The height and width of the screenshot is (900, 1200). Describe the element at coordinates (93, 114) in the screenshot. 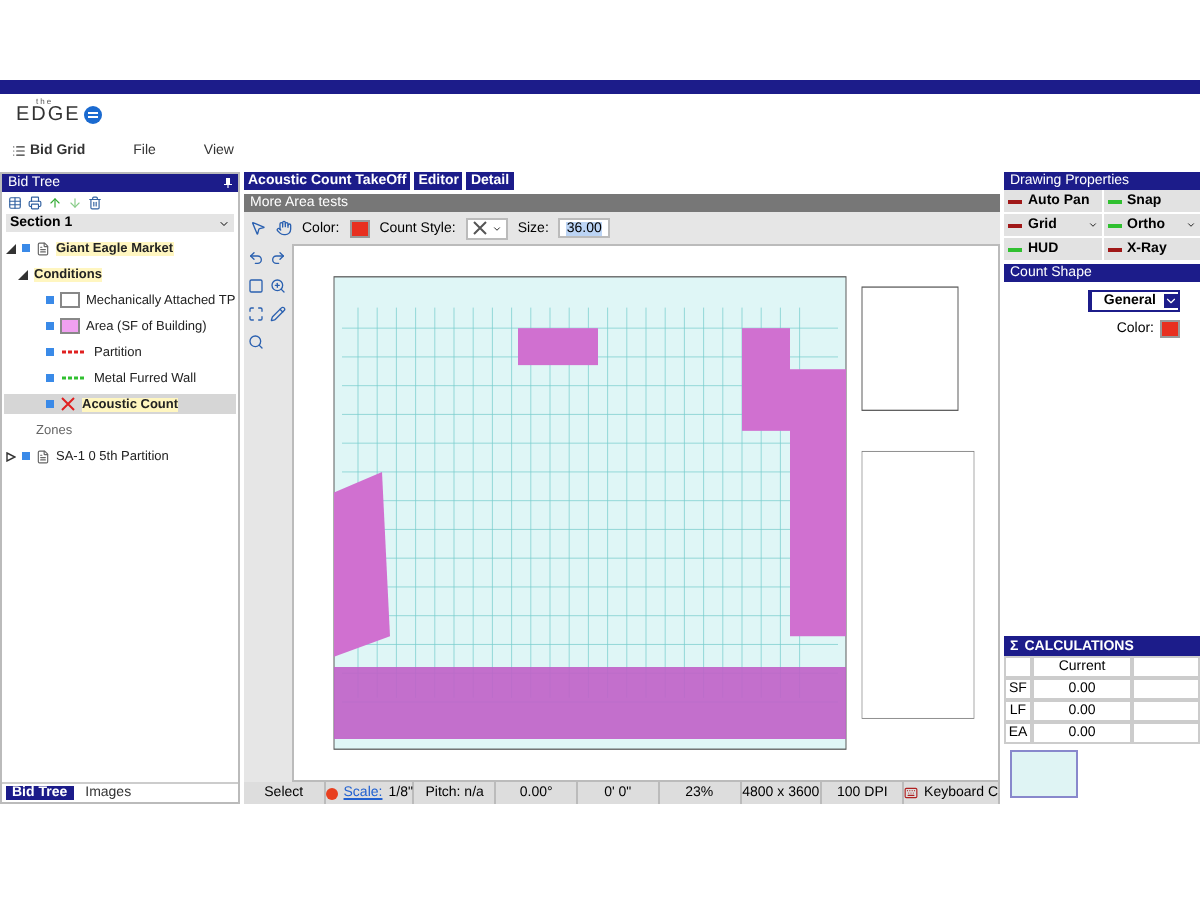

I see `logo-mark-icon` at that location.